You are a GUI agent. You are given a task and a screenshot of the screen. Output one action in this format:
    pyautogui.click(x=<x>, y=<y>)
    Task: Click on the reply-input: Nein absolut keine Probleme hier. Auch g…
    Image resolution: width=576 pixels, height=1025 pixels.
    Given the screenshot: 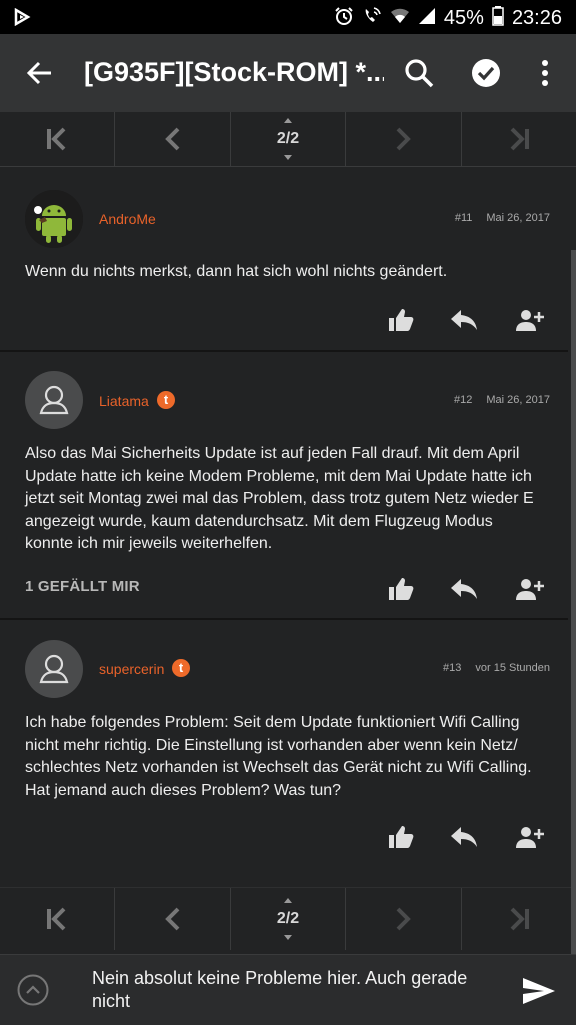 What is the action you would take?
    pyautogui.click(x=297, y=990)
    